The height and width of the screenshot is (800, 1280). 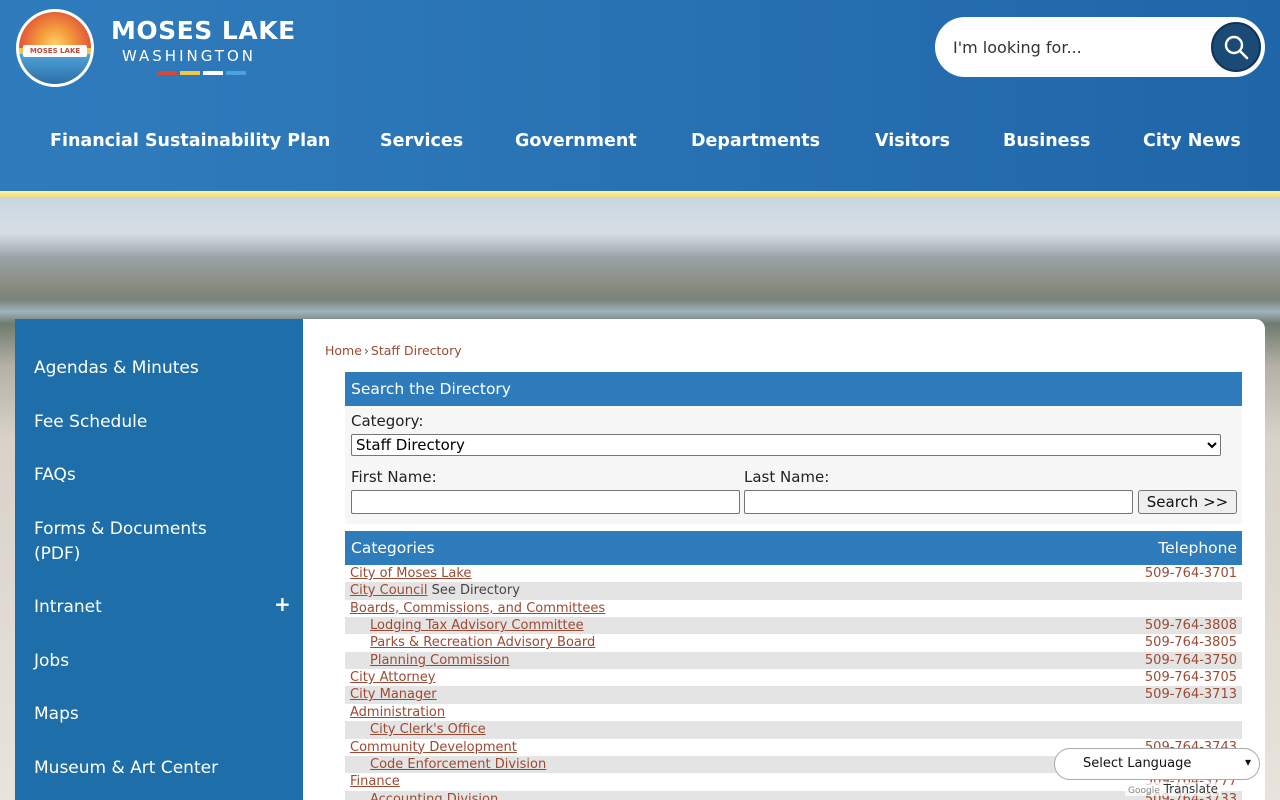 I want to click on nav-visitors: Visitors, so click(x=912, y=141).